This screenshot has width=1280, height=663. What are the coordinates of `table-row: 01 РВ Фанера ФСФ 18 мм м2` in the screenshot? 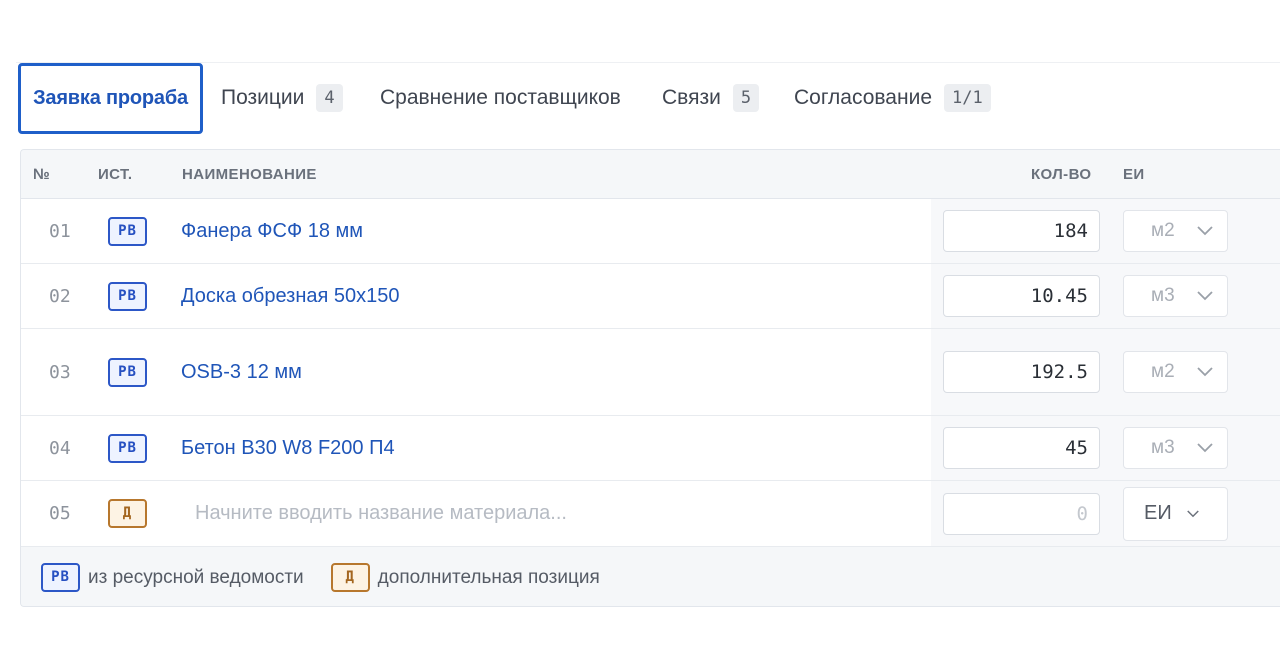 It's located at (650, 231).